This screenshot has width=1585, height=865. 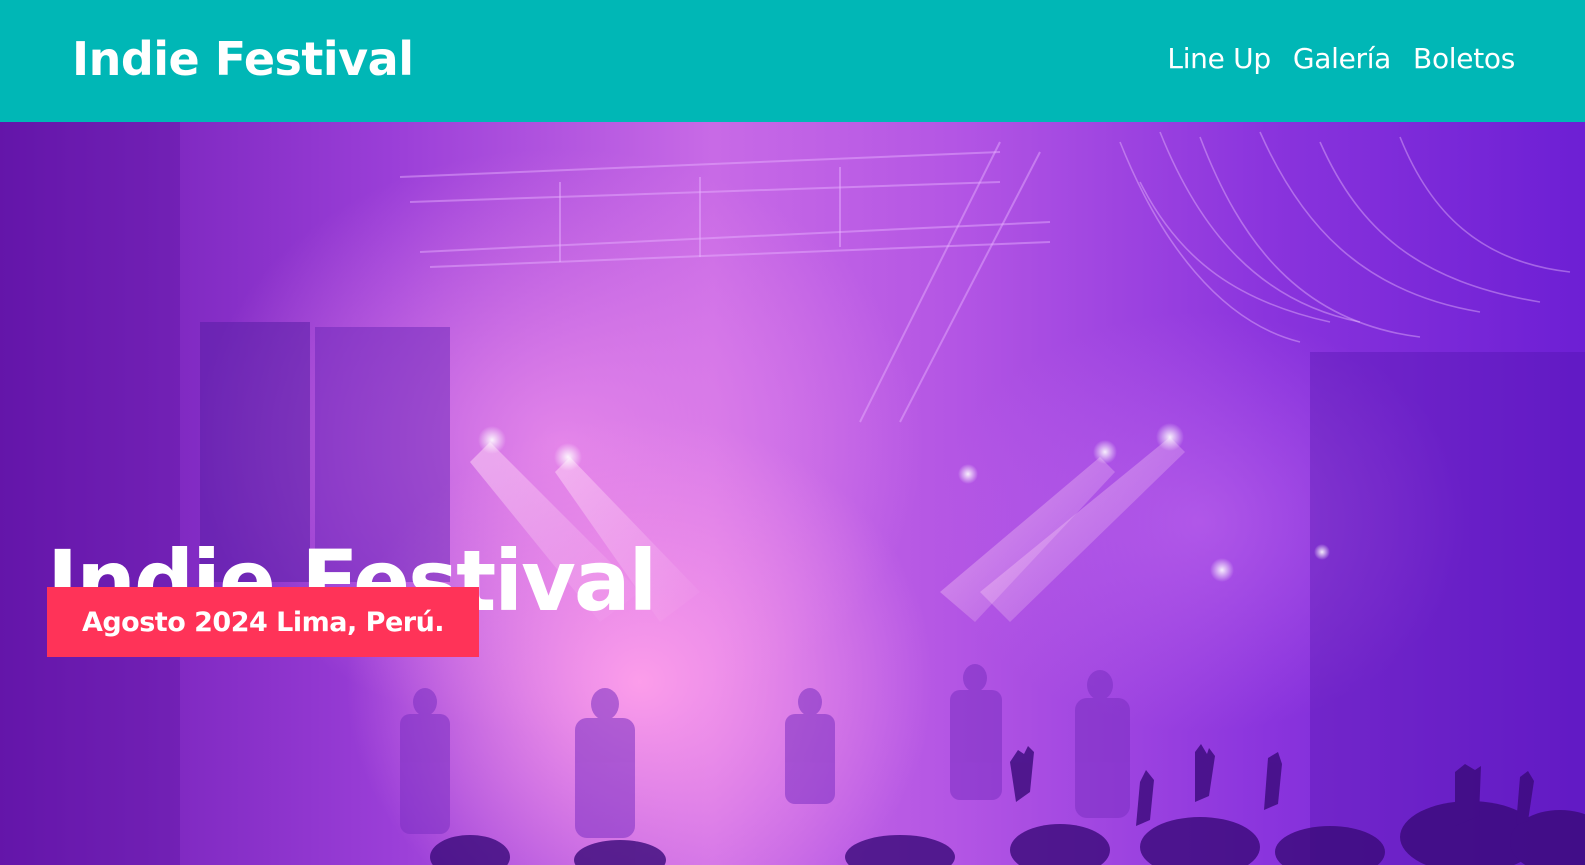 I want to click on site-header: Indie Festival Line Up Galería Boletos, so click(x=792, y=61).